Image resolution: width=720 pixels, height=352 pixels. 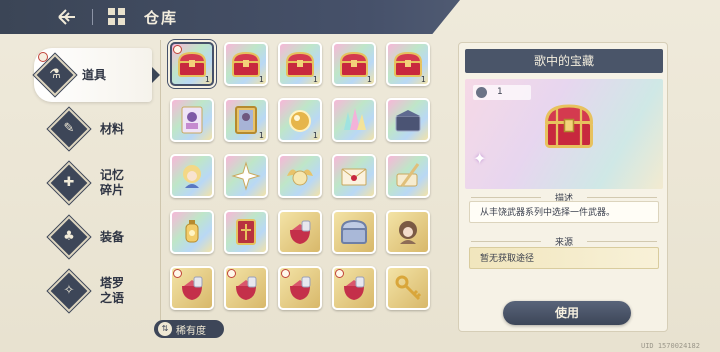 I want to click on item-slot-character-portrait-brunette, so click(x=408, y=232).